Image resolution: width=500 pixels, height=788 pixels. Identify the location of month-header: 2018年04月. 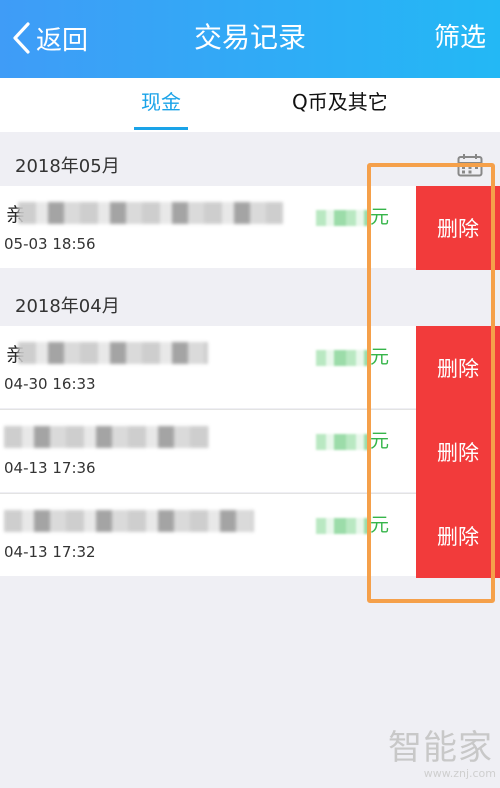
(67, 306).